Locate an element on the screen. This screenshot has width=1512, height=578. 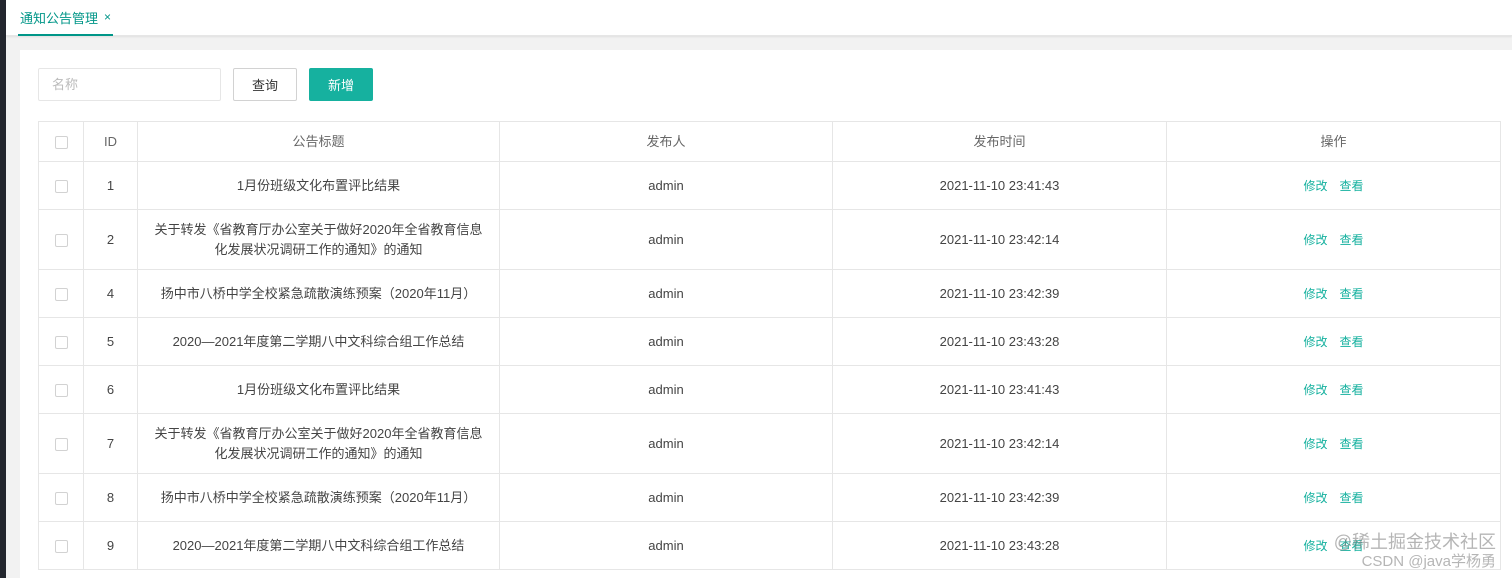
column-header-publisher: 发布人 is located at coordinates (666, 141).